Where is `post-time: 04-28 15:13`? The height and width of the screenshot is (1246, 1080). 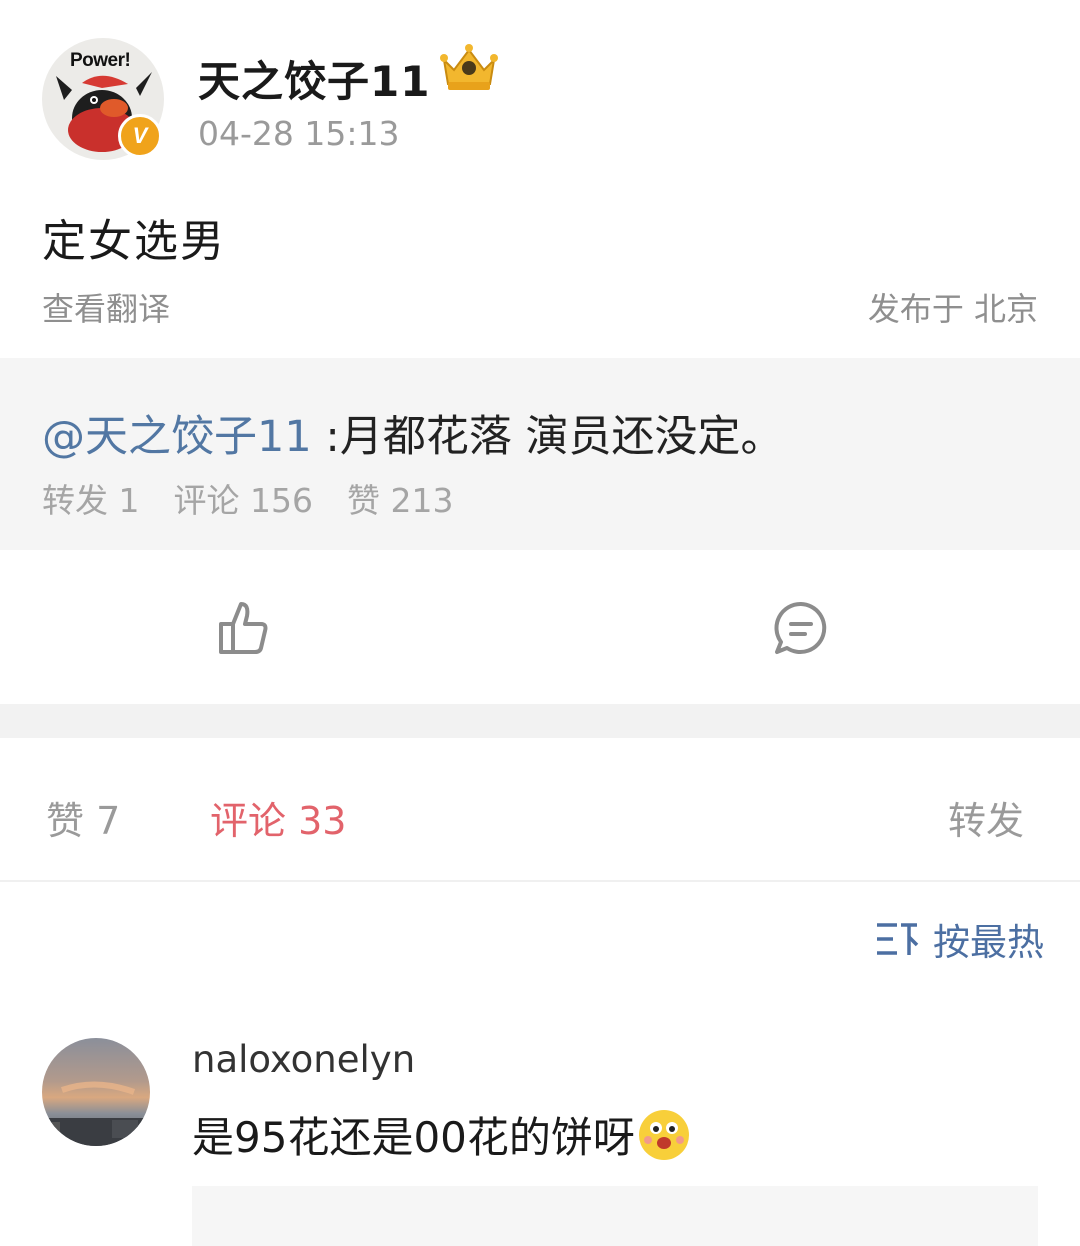
post-time: 04-28 15:13 is located at coordinates (299, 133).